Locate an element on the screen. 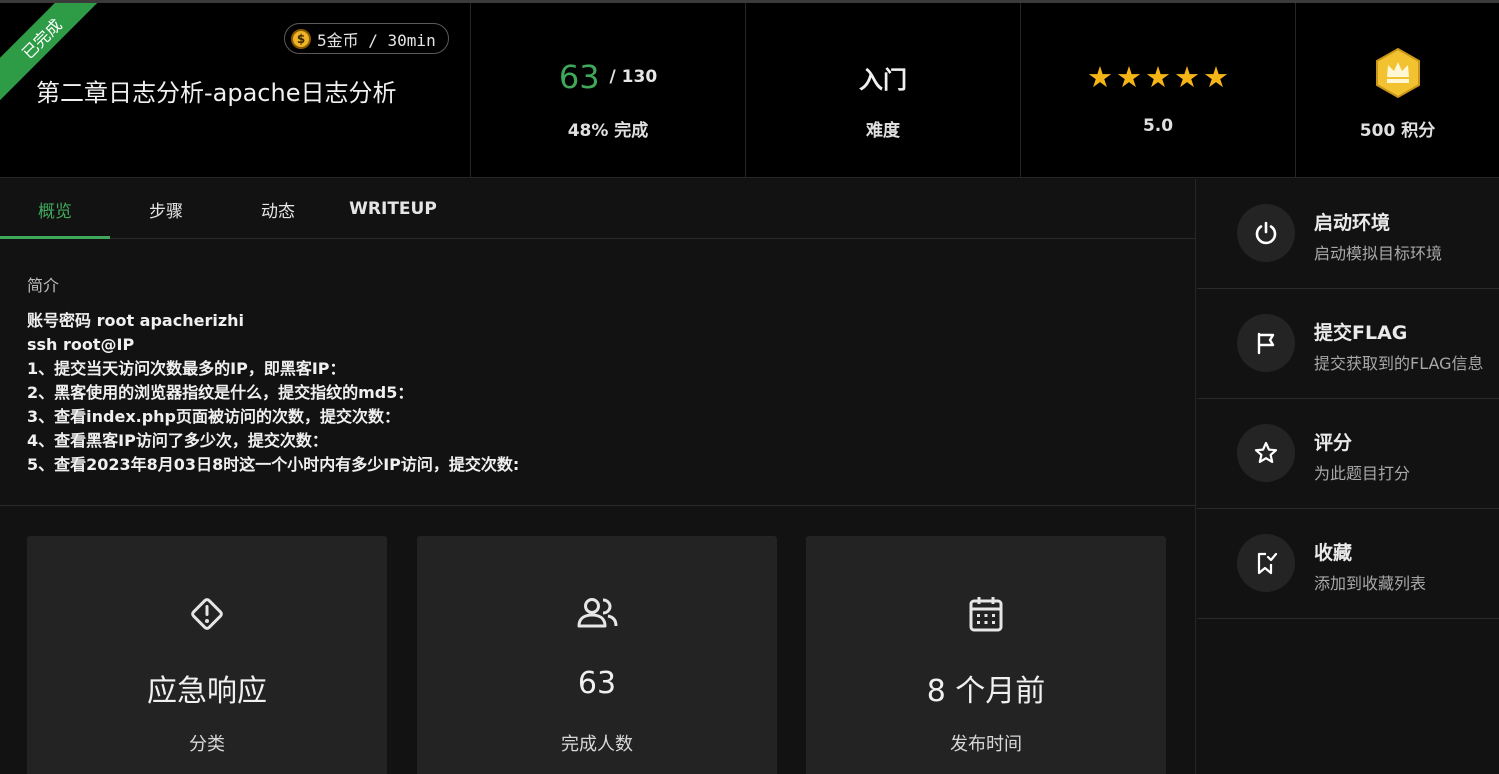 The height and width of the screenshot is (774, 1499). start-environment-button: 启动环境 启动模拟目标环境 is located at coordinates (1348, 234).